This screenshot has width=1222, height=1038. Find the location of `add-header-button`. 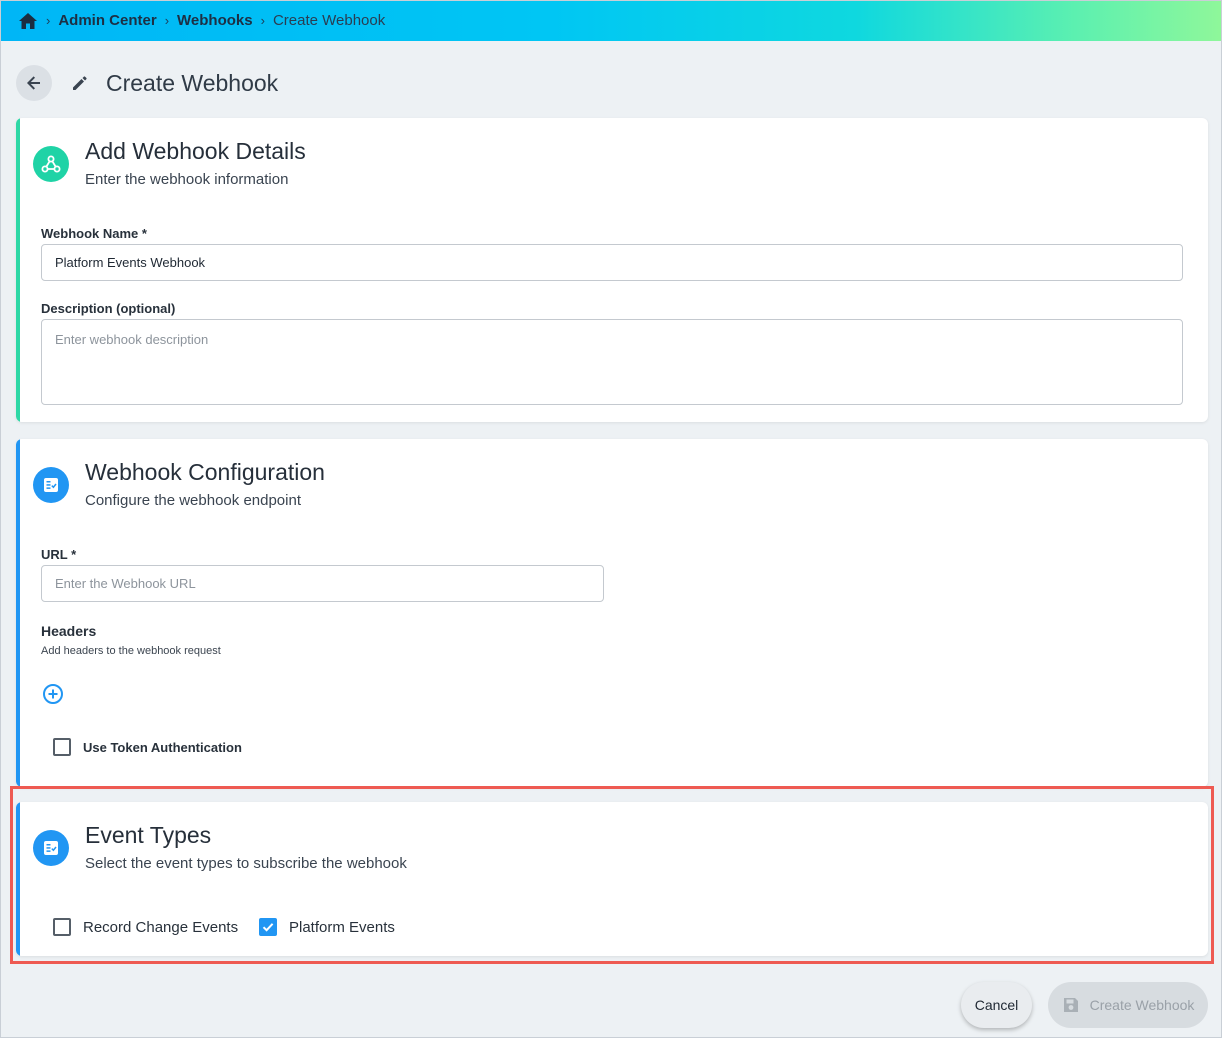

add-header-button is located at coordinates (53, 694).